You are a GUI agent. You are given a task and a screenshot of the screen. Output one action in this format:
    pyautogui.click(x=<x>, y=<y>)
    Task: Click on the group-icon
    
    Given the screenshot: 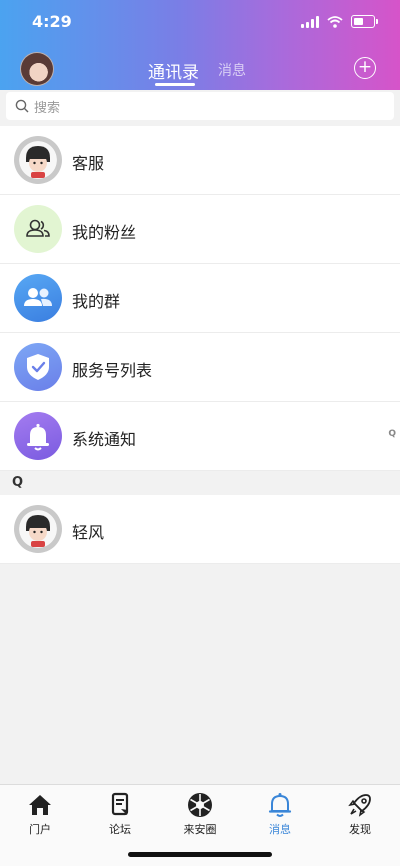 What is the action you would take?
    pyautogui.click(x=38, y=298)
    